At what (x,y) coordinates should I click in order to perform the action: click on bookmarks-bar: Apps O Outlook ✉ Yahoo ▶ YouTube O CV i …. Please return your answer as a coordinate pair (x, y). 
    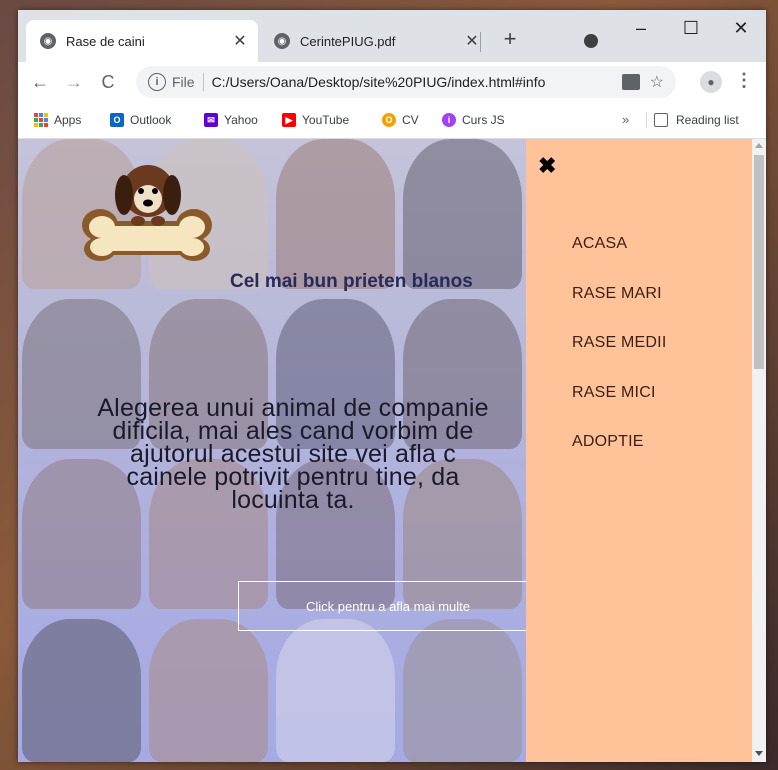
    Looking at the image, I should click on (392, 120).